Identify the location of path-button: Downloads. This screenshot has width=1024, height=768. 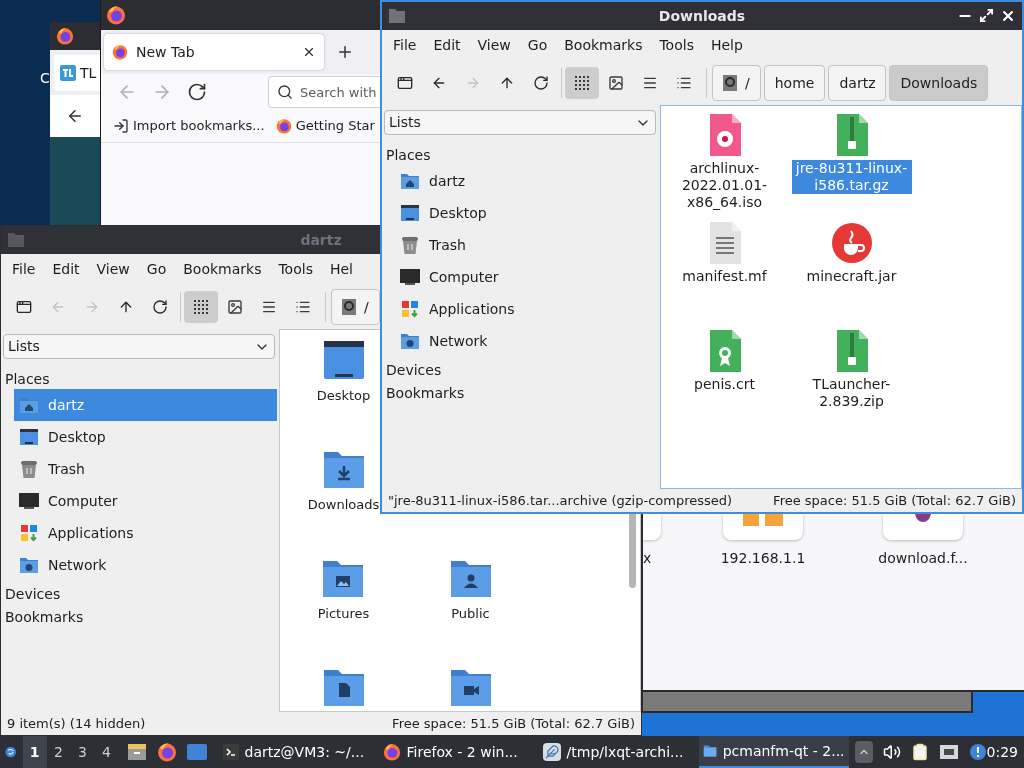
(939, 83).